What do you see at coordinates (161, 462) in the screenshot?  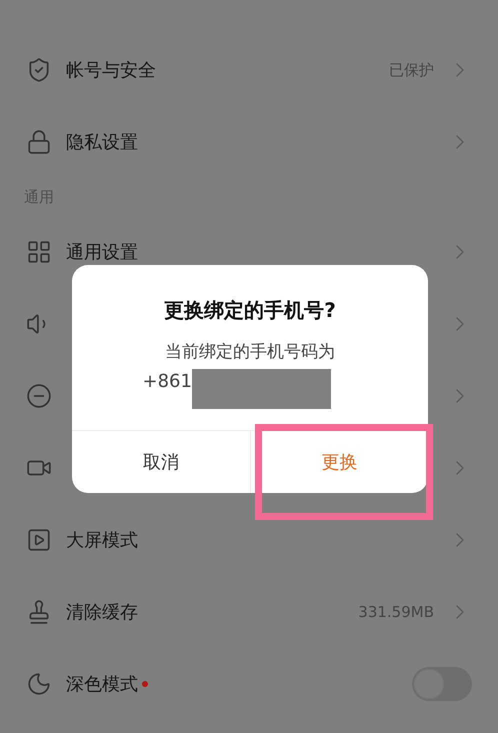 I see `cancel-button: 取消` at bounding box center [161, 462].